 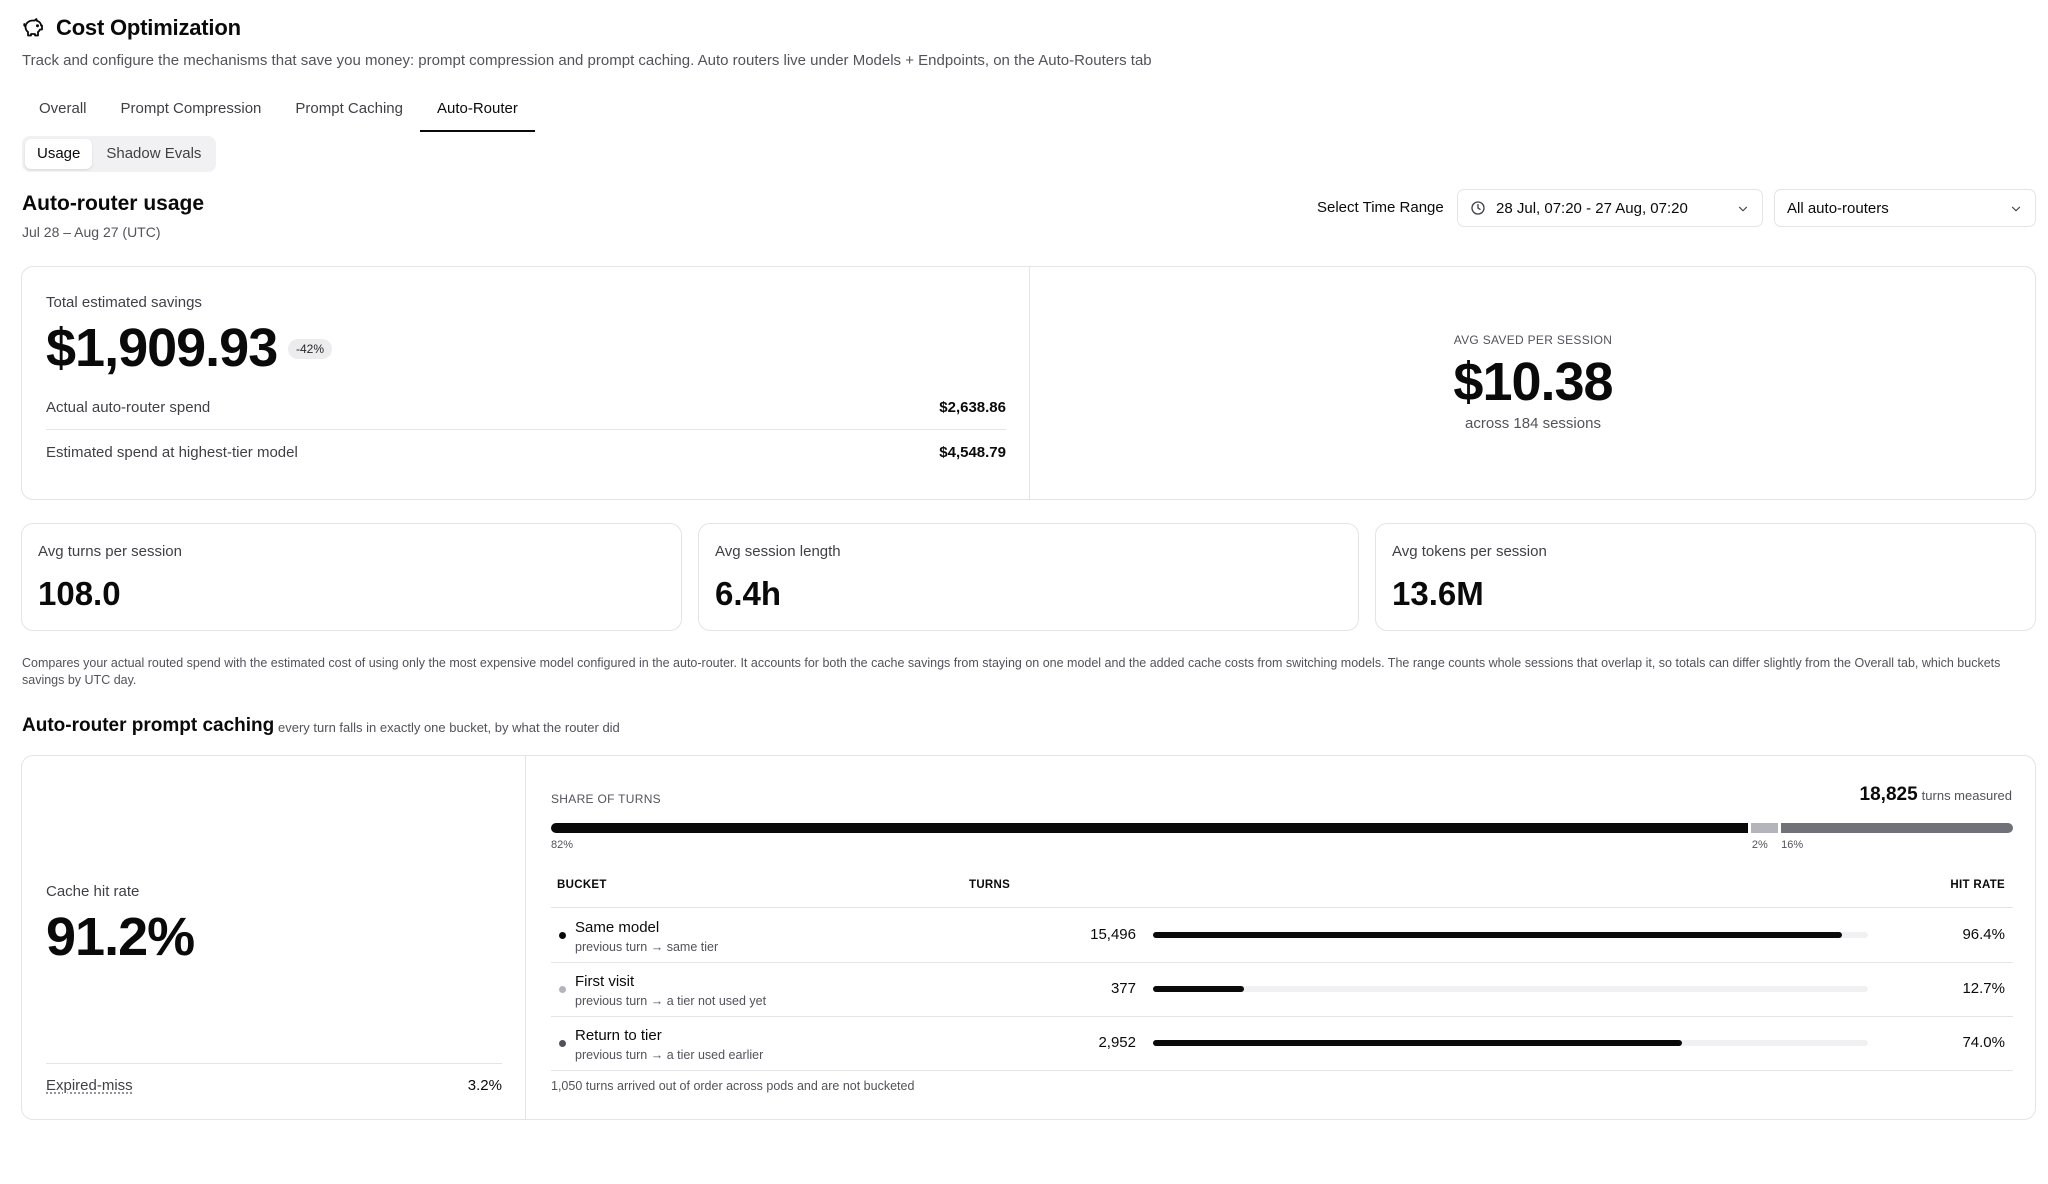 What do you see at coordinates (33, 27) in the screenshot?
I see `piggy-bank-icon` at bounding box center [33, 27].